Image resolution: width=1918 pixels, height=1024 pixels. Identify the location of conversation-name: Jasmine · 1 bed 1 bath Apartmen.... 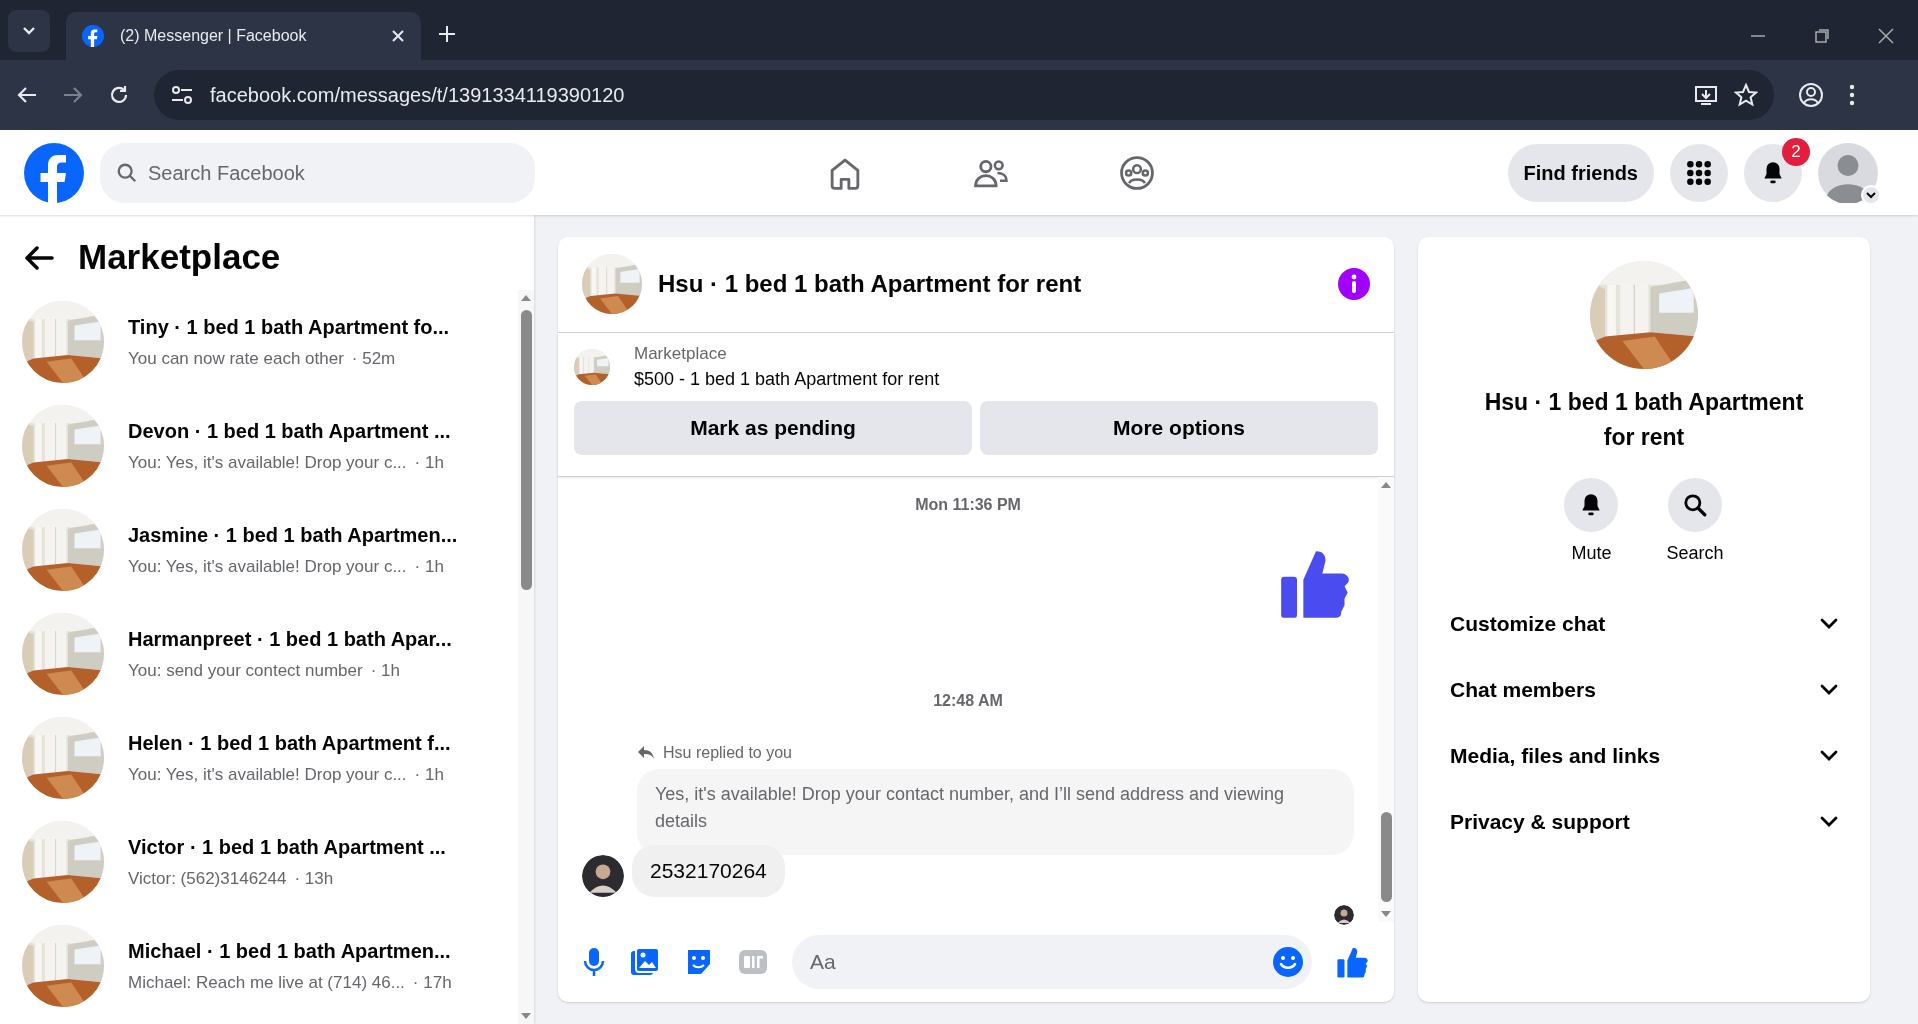
(293, 536).